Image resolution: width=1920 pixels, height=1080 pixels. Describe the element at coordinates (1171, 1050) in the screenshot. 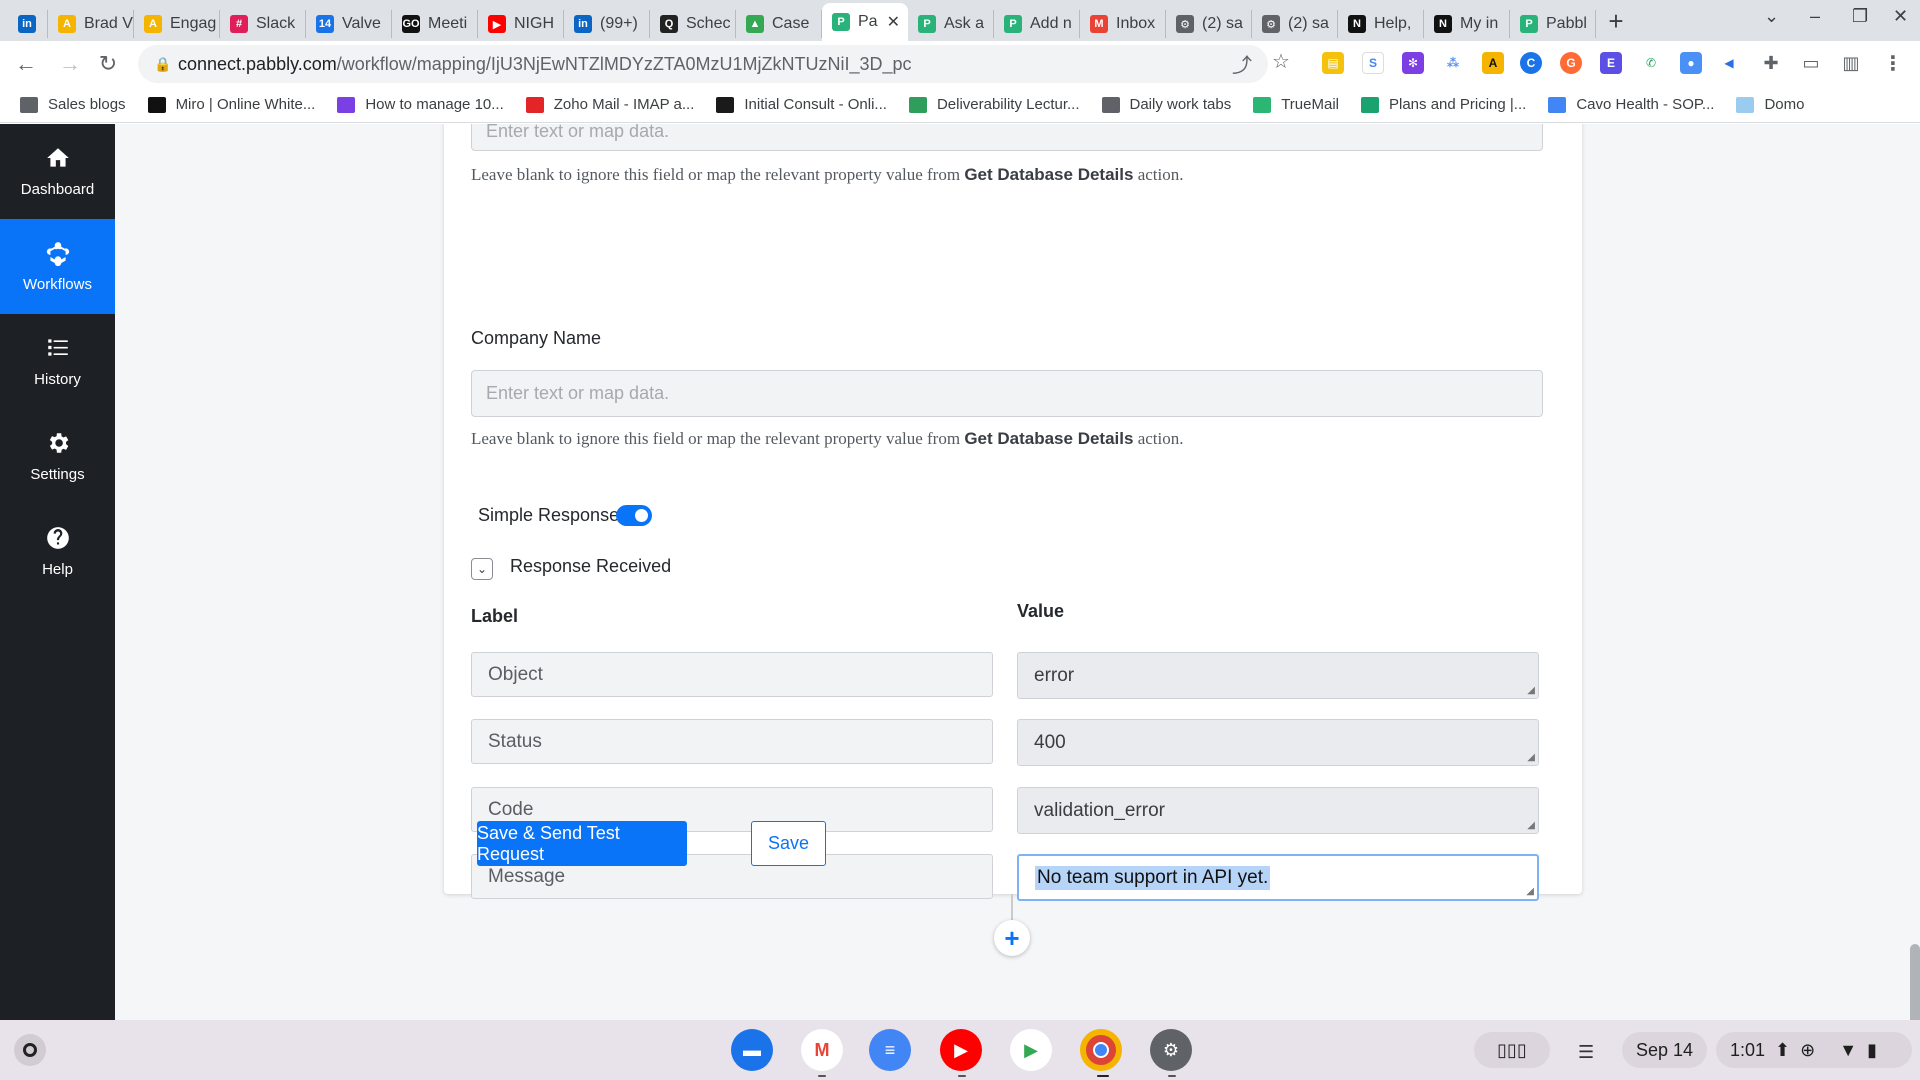

I see `settings-app-icon: ⚙` at that location.